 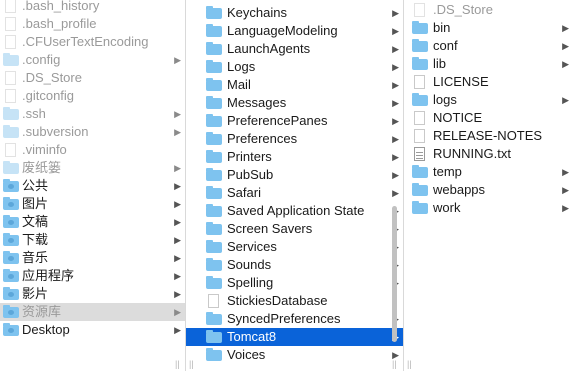 I want to click on list-item-item-13: 下载 ▶, so click(x=92, y=240).